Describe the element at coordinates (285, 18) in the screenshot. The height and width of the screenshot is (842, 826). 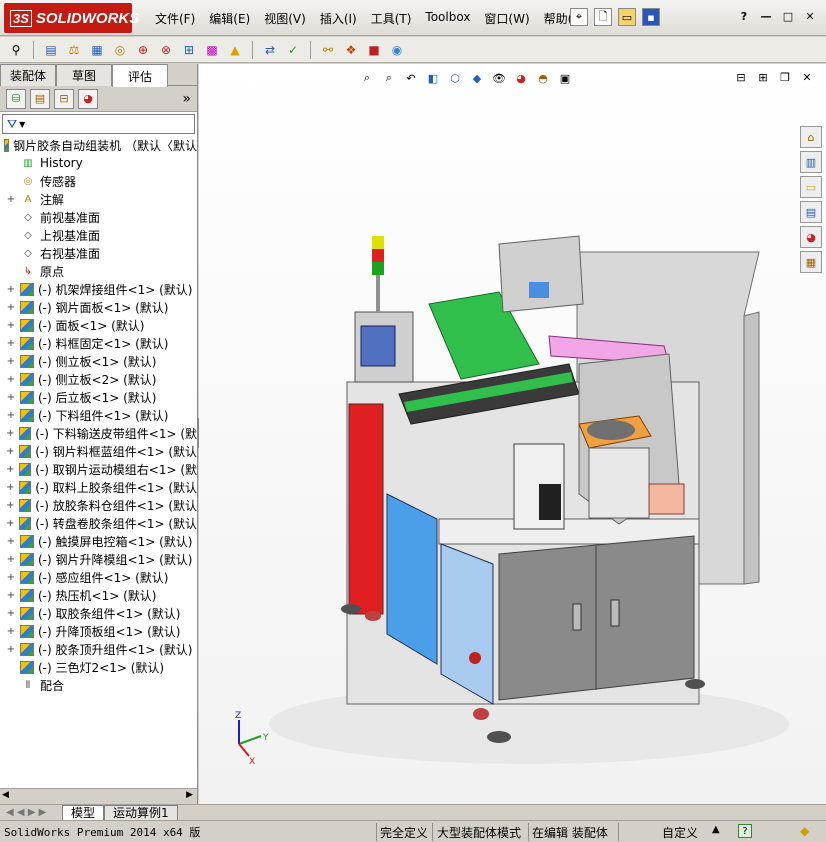
I see `menu-view: 视图(V)` at that location.